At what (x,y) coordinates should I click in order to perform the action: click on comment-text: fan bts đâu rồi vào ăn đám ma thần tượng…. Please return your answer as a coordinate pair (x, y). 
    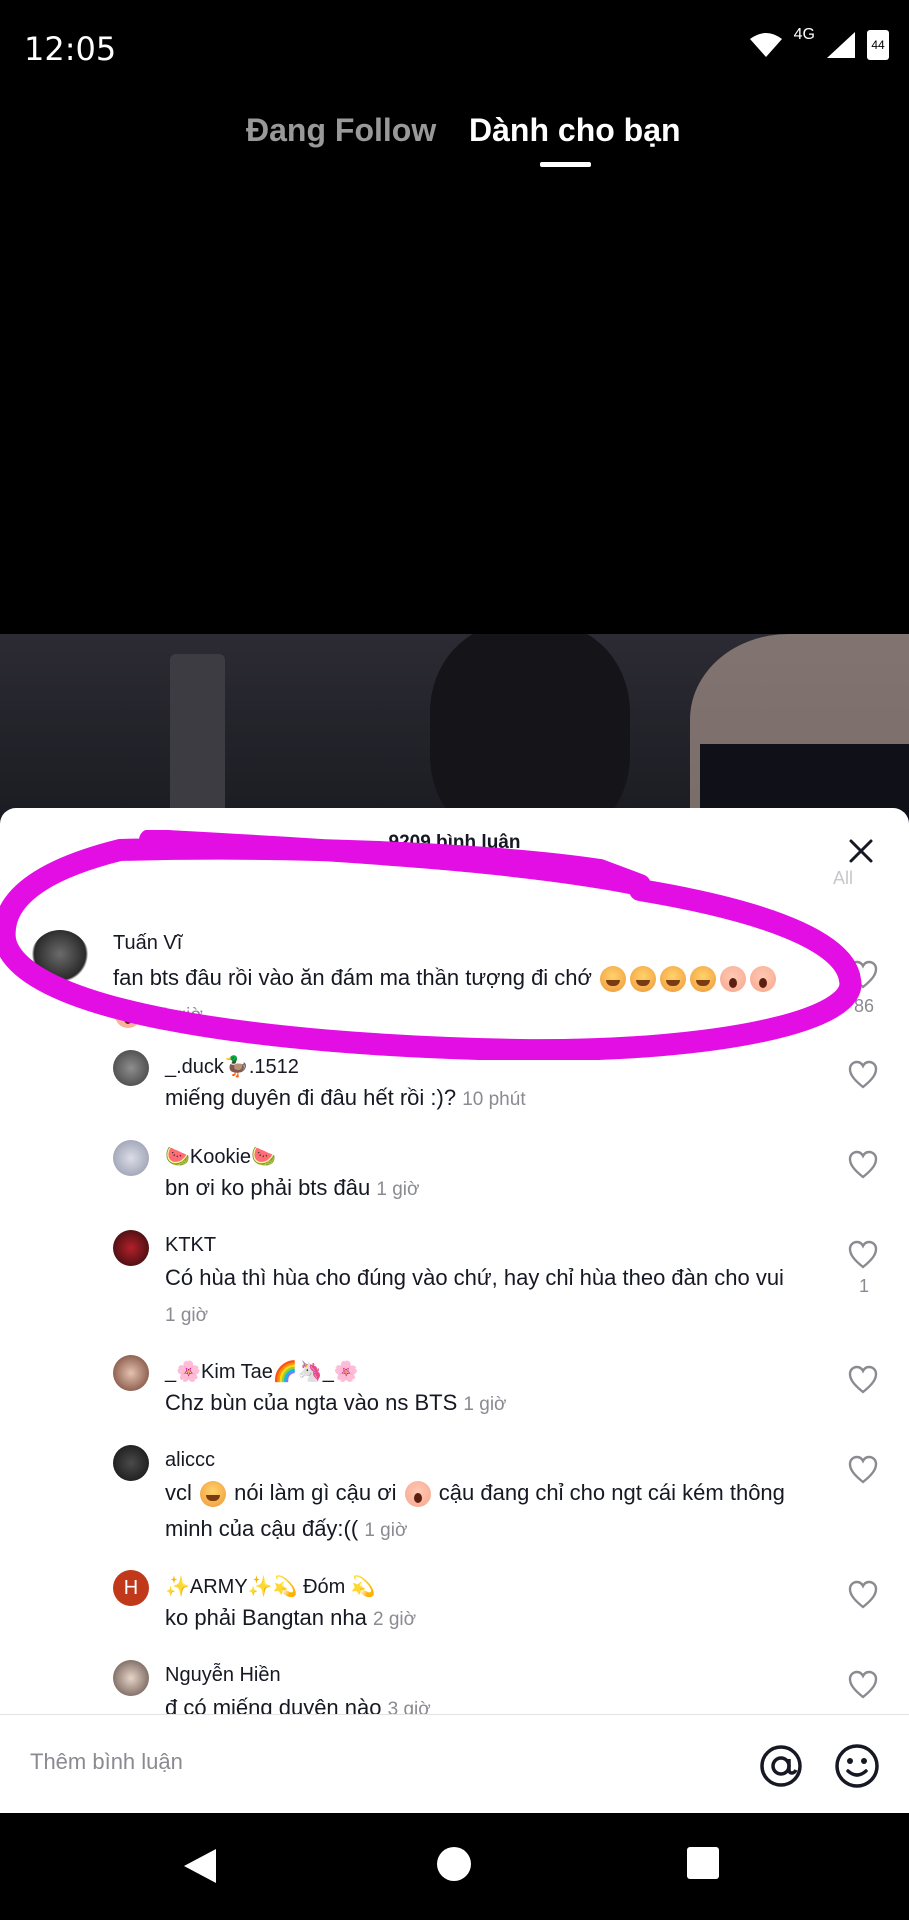
    Looking at the image, I should click on (458, 997).